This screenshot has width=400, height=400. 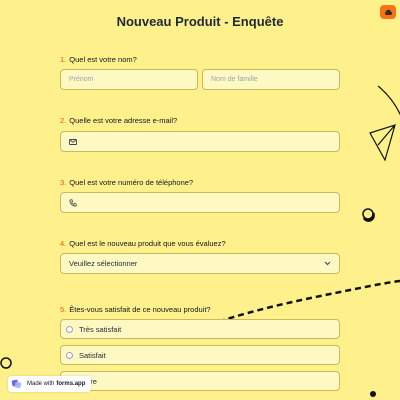 I want to click on decorative-circle-left, so click(x=6, y=363).